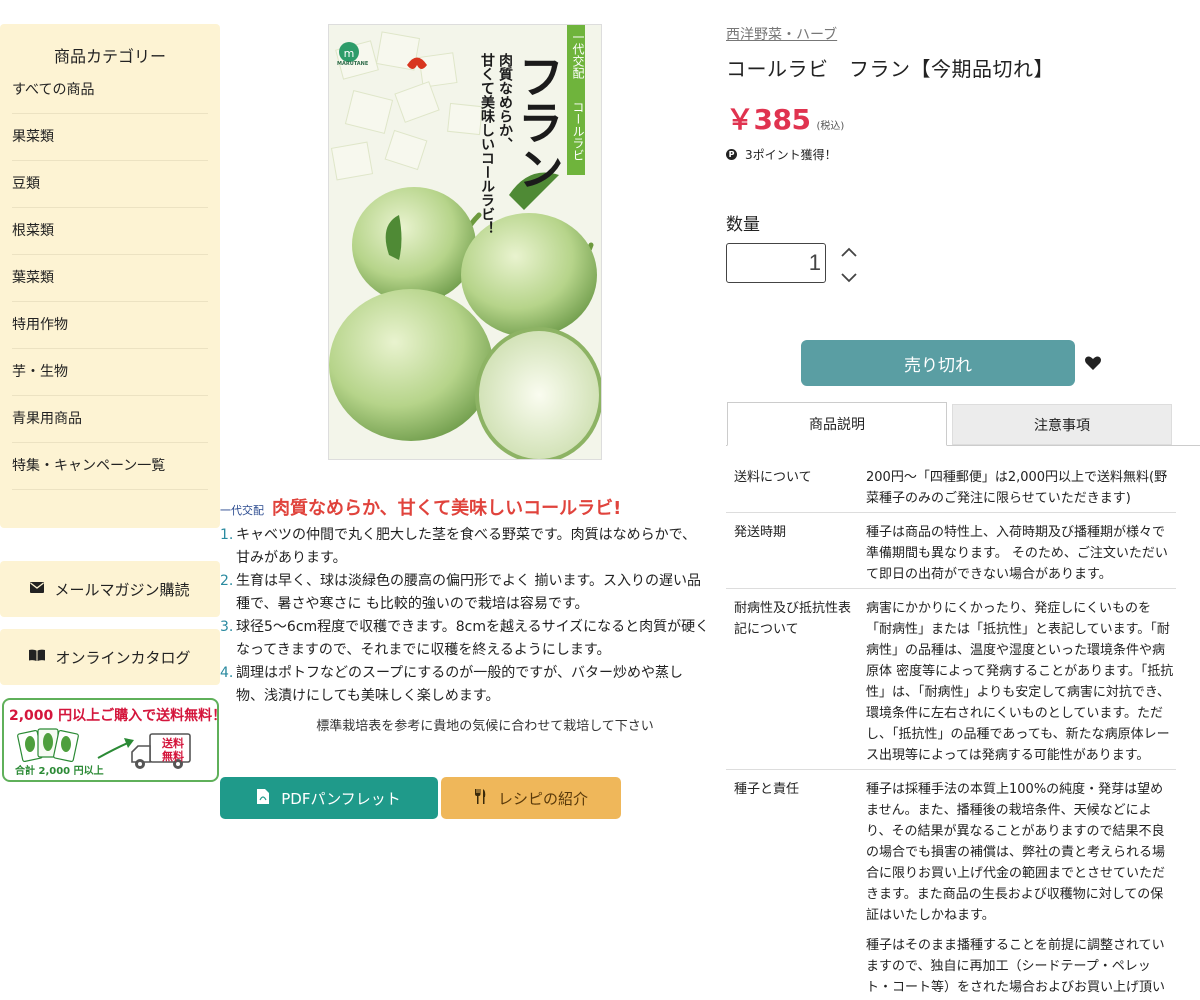 The height and width of the screenshot is (1000, 1200). What do you see at coordinates (578, 131) in the screenshot?
I see `packet-variety-label: コールラビ` at bounding box center [578, 131].